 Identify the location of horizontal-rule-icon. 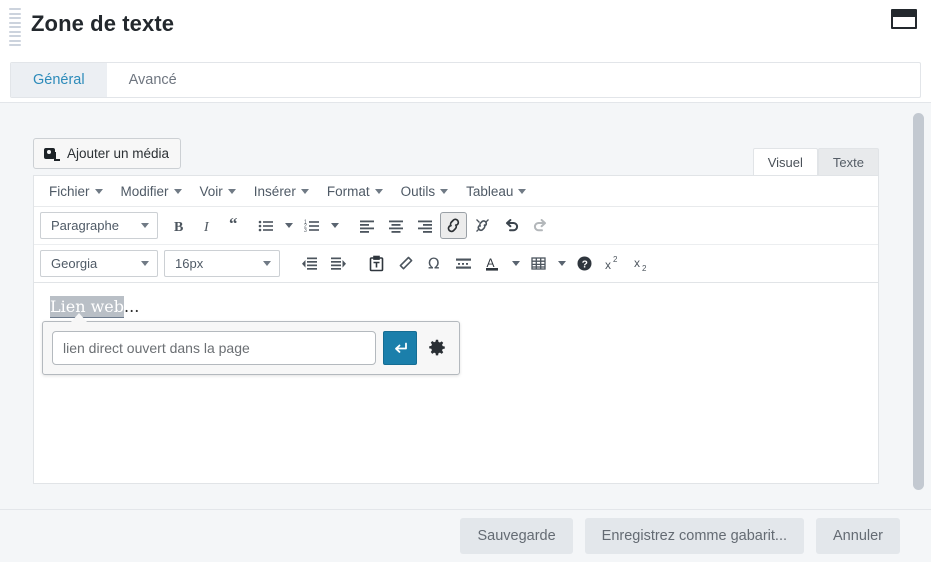
(463, 263).